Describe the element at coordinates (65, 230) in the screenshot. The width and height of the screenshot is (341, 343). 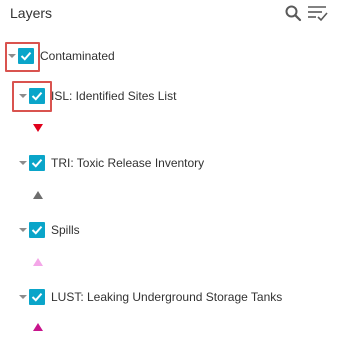
I see `layer-label-spills: Spills` at that location.